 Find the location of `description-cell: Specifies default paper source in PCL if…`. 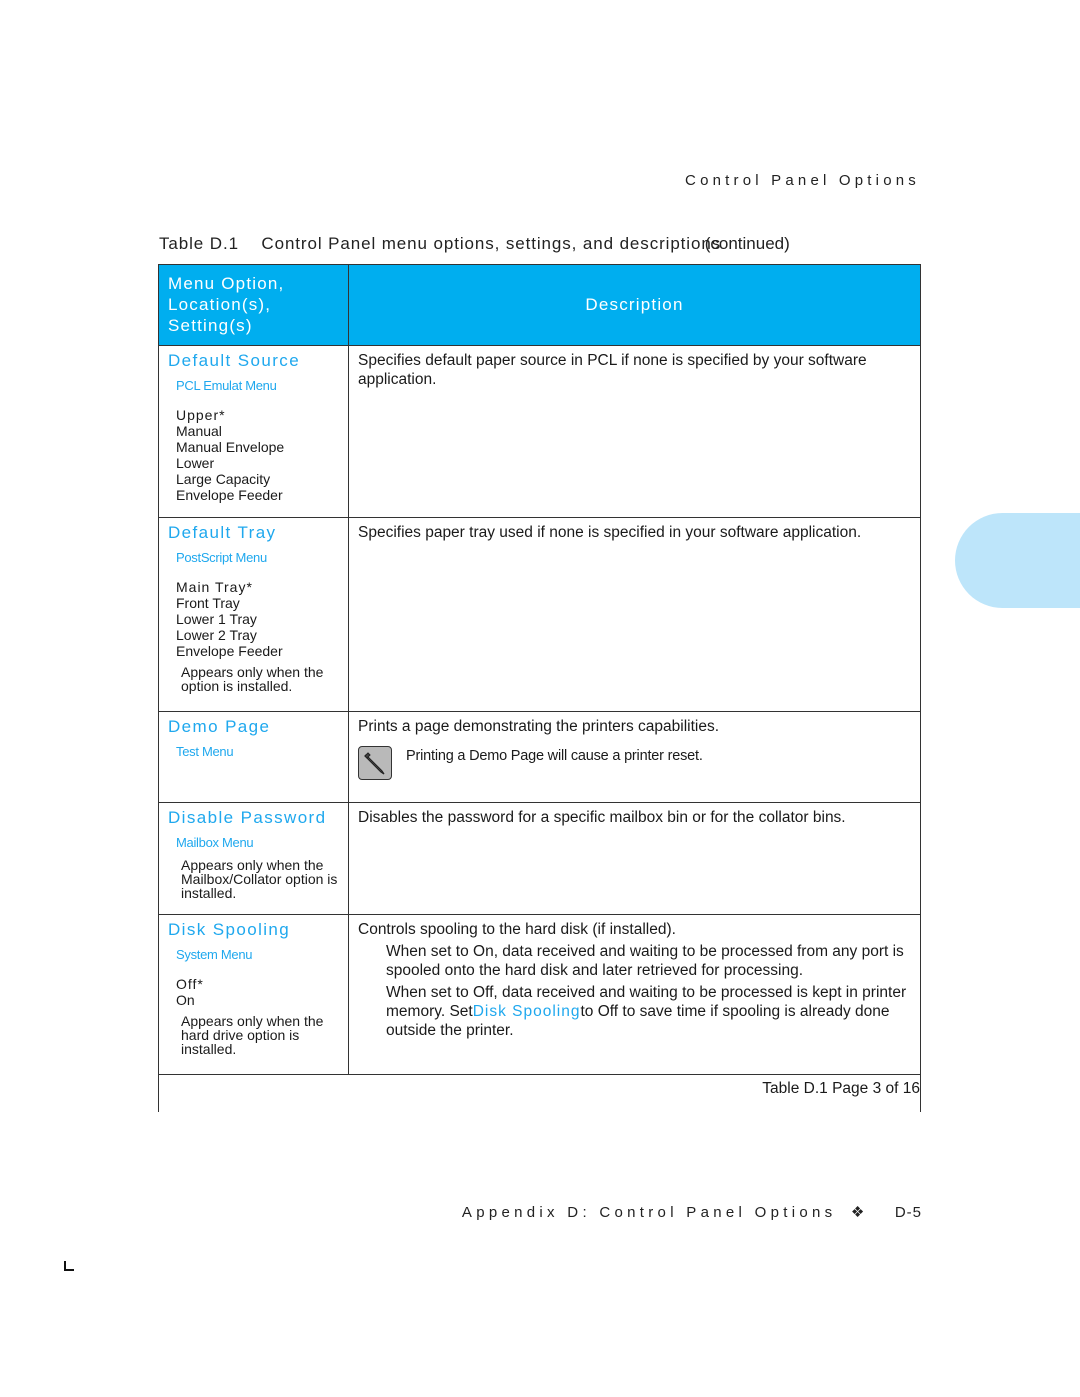

description-cell: Specifies default paper source in PCL if… is located at coordinates (634, 431).